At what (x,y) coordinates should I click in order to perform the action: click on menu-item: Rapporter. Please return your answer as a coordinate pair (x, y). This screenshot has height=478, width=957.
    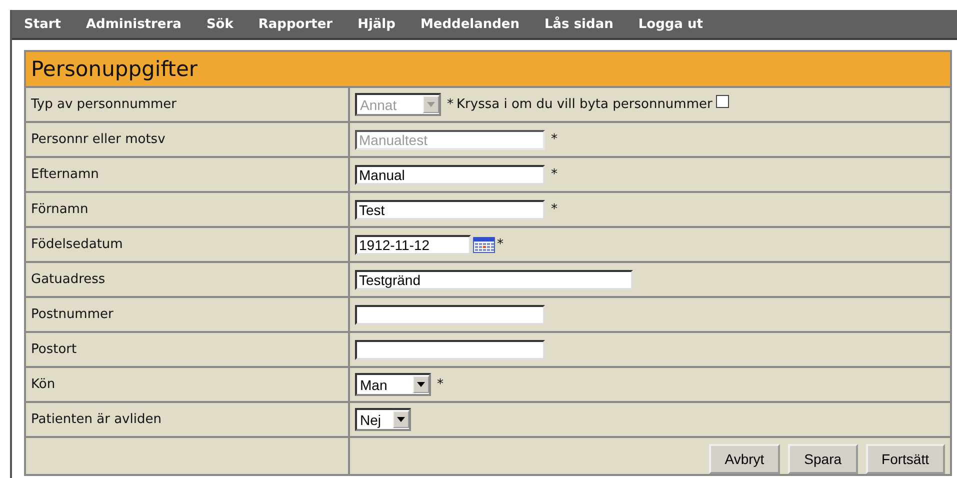
    Looking at the image, I should click on (295, 24).